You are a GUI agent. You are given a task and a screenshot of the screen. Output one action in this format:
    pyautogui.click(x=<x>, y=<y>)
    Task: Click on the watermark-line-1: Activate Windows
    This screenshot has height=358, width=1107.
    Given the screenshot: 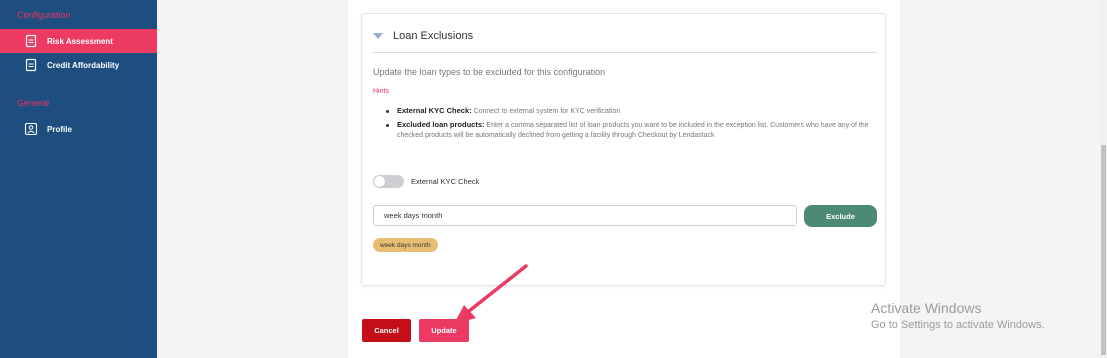 What is the action you would take?
    pyautogui.click(x=926, y=308)
    